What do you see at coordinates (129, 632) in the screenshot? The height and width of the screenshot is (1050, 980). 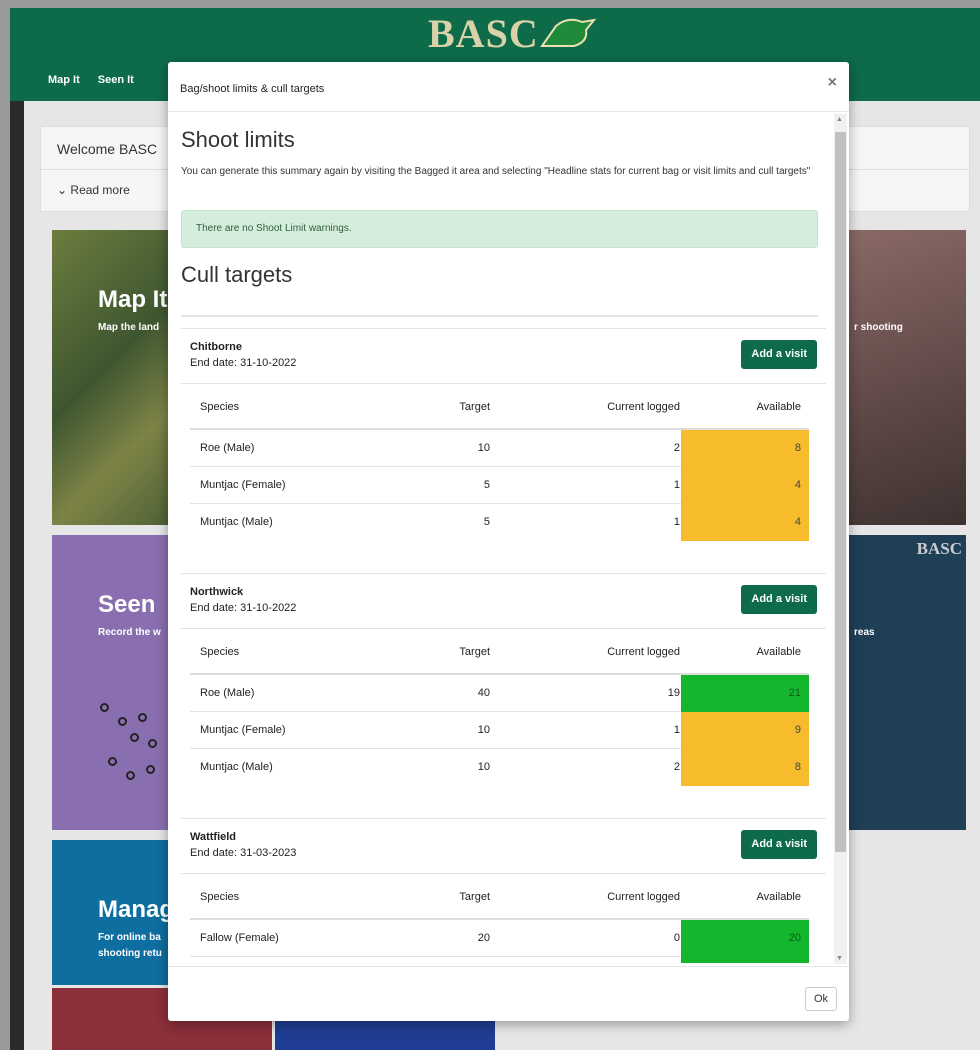 I see `seen-it-subtitle: Record the w` at bounding box center [129, 632].